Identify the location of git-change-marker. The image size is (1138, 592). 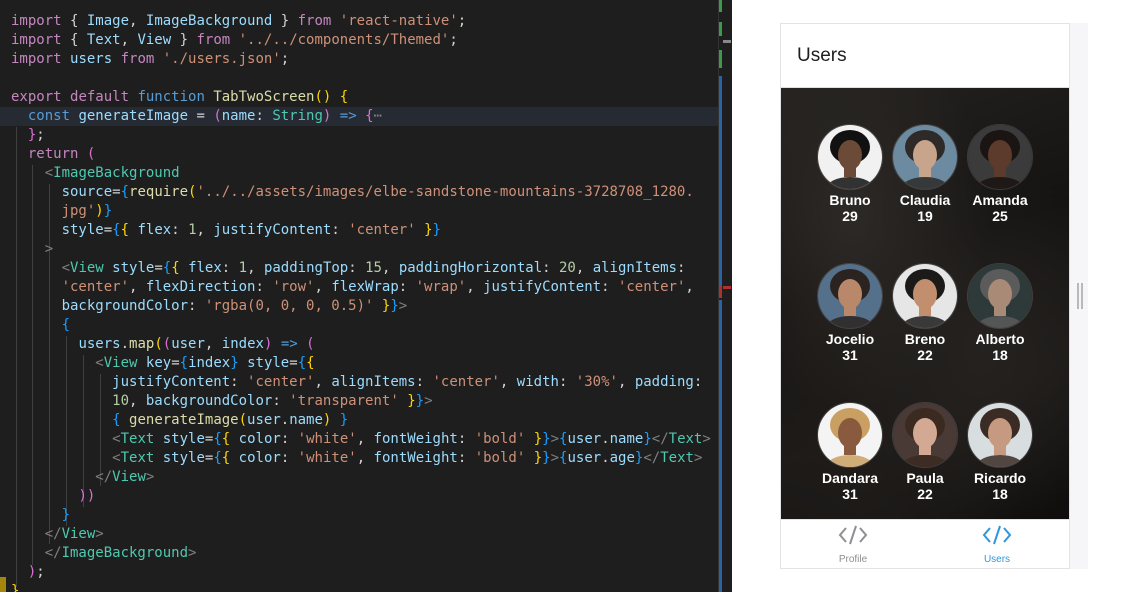
(720, 181).